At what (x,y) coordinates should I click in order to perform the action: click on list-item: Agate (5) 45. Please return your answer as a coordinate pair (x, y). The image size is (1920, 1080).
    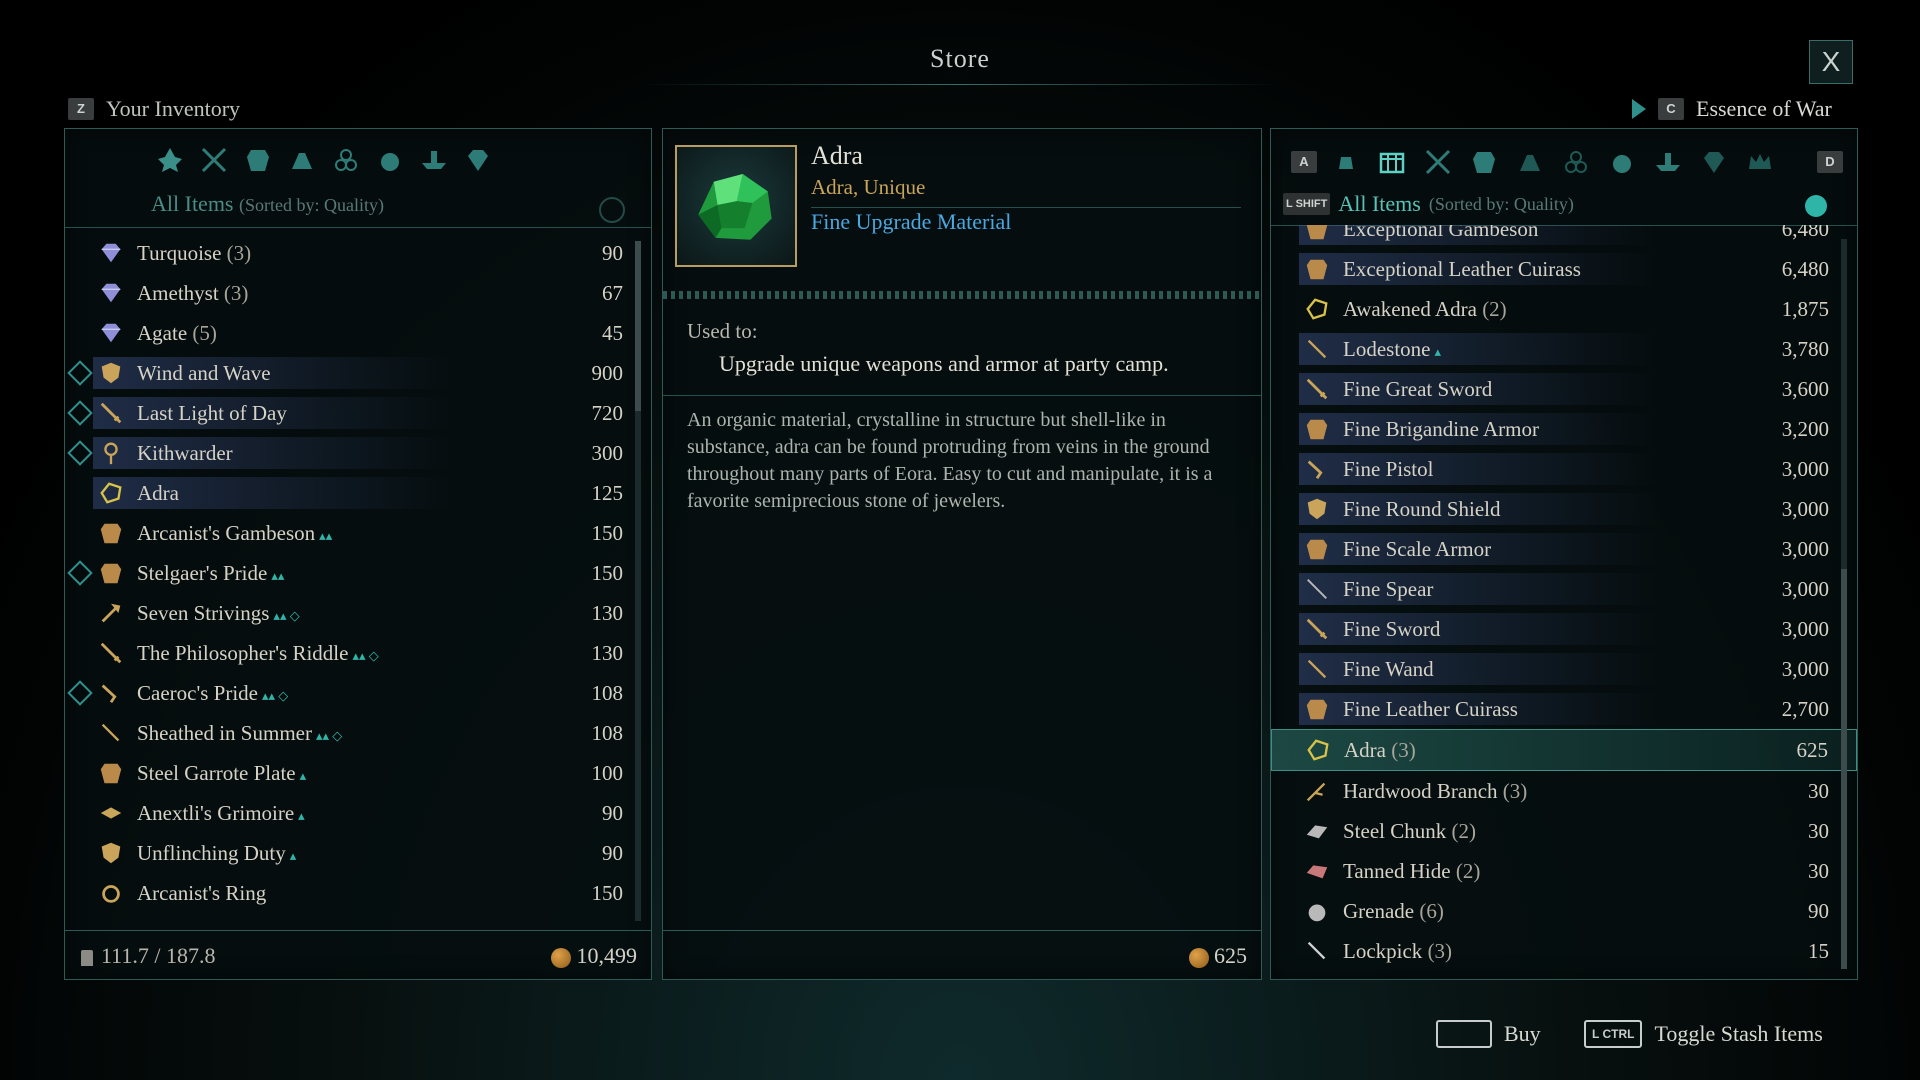
    Looking at the image, I should click on (358, 333).